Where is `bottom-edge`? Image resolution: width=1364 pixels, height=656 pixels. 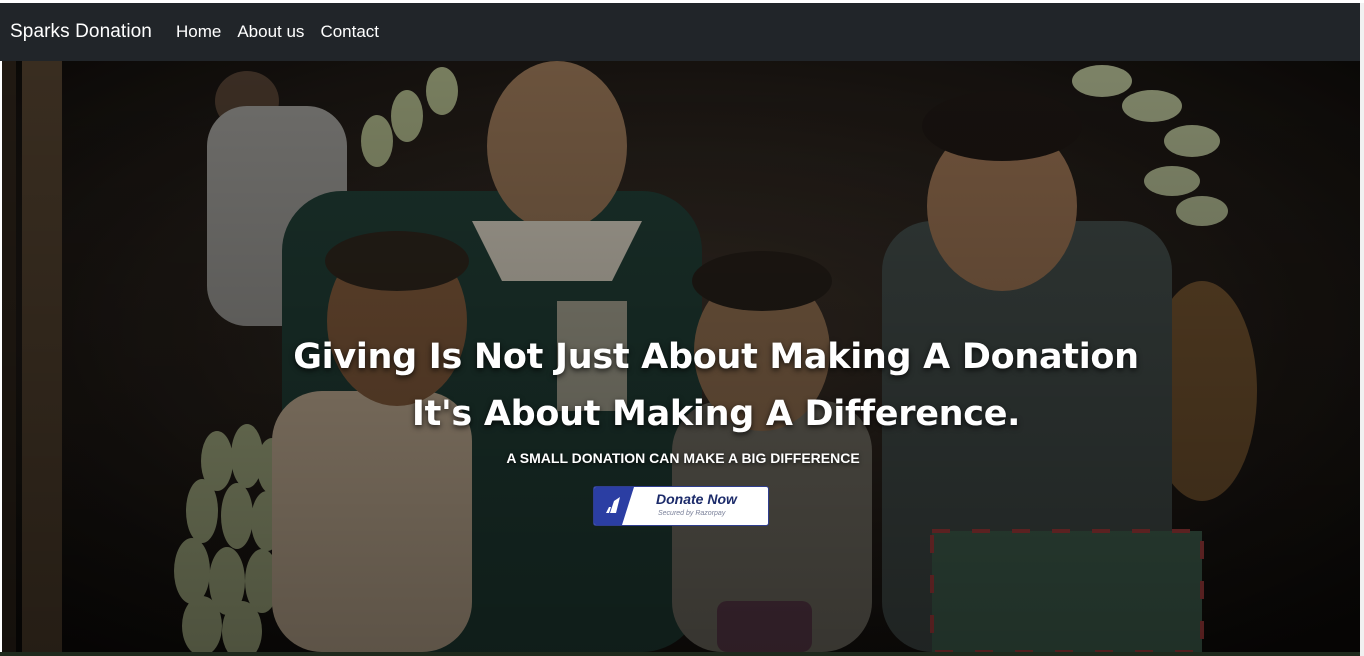
bottom-edge is located at coordinates (680, 654).